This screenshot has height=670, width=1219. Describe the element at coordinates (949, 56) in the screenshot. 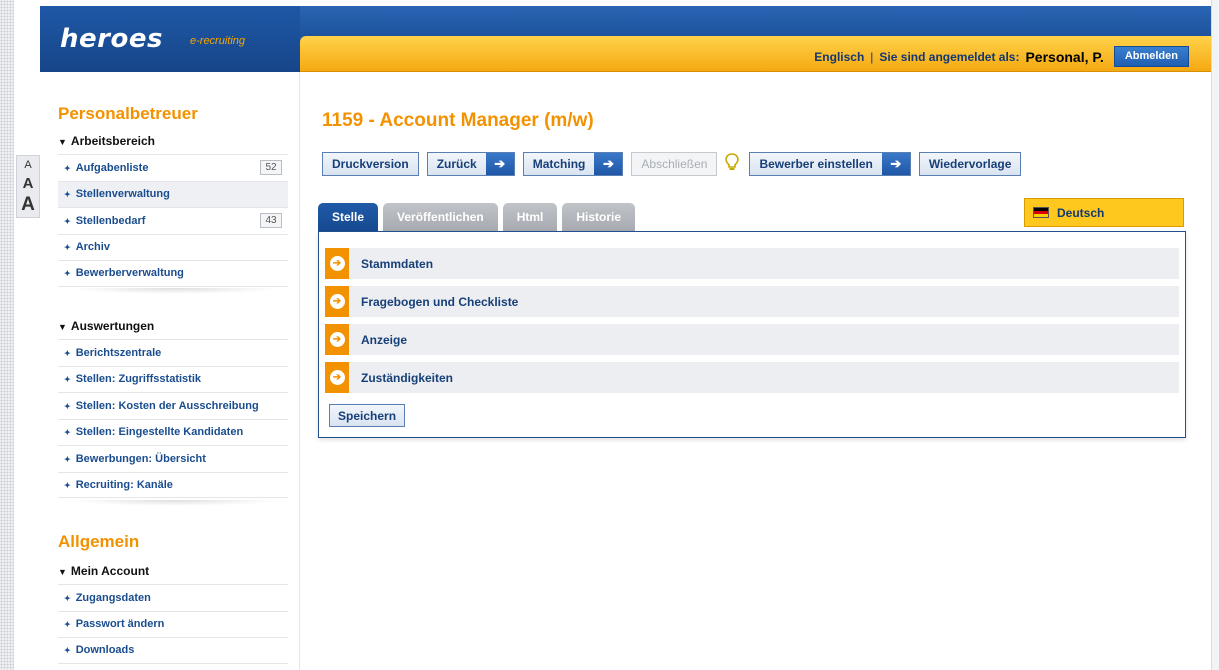

I see `logged-in-label: Sie sind angemeldet als:` at that location.